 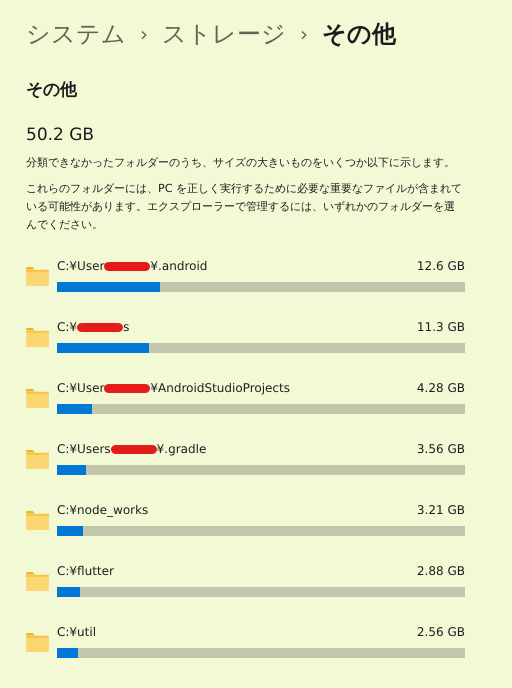 I want to click on description-text: これらのフォルダーには、PC を正しく実行するために必要な重要なファイルが含まれている可能性があります。エクスプローラーで管理するには、いずれかのフォルダーを選んでください。, so click(x=245, y=207).